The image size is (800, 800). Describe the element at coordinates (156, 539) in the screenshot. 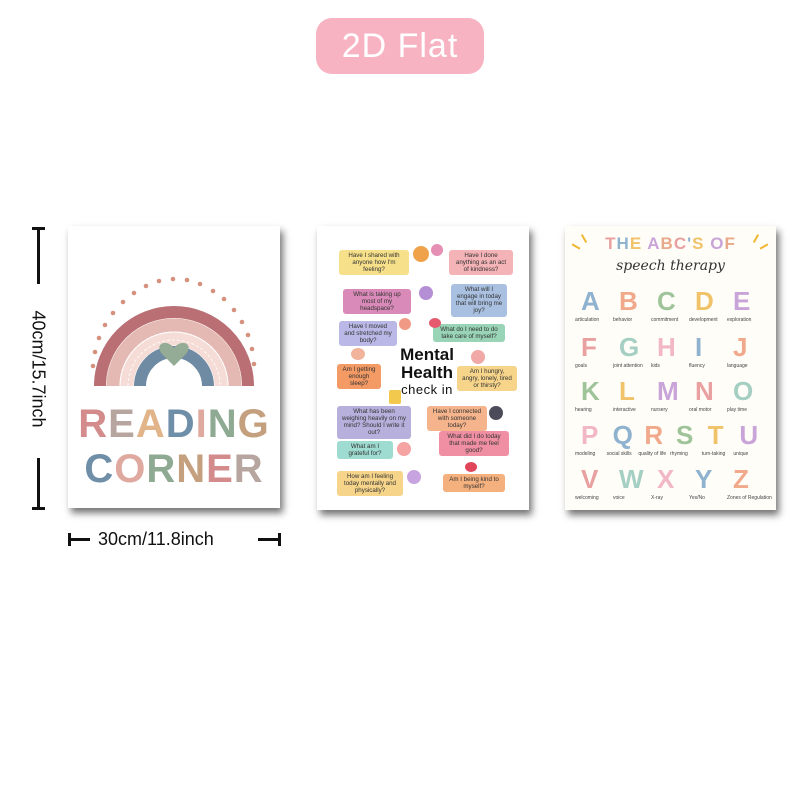

I see `width-dimension-label: 30cm/11.8inch` at that location.